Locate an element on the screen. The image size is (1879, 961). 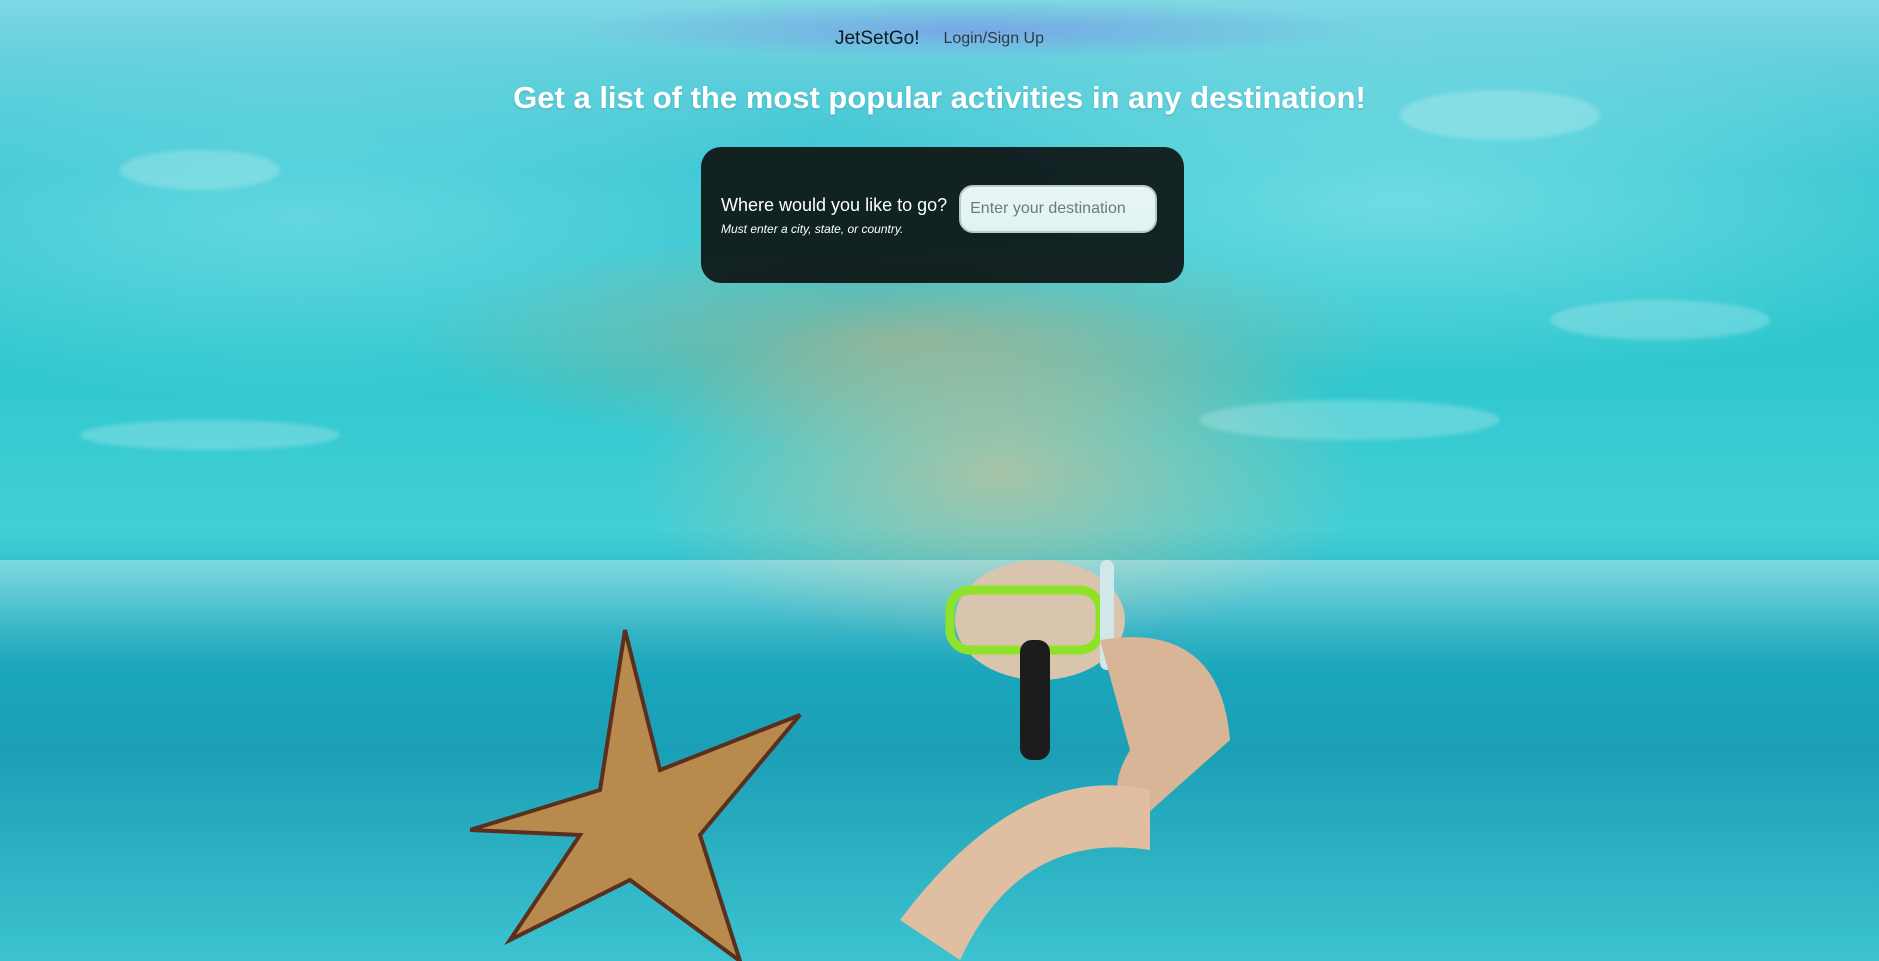
destination-question: Where would you like to go? is located at coordinates (834, 204).